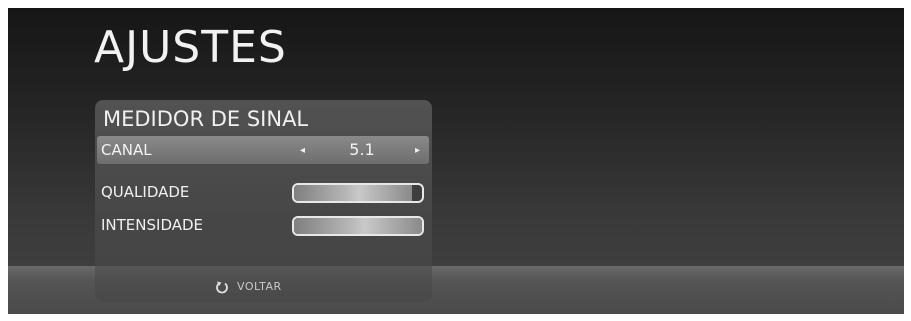  I want to click on intensity-meter-fill, so click(358, 226).